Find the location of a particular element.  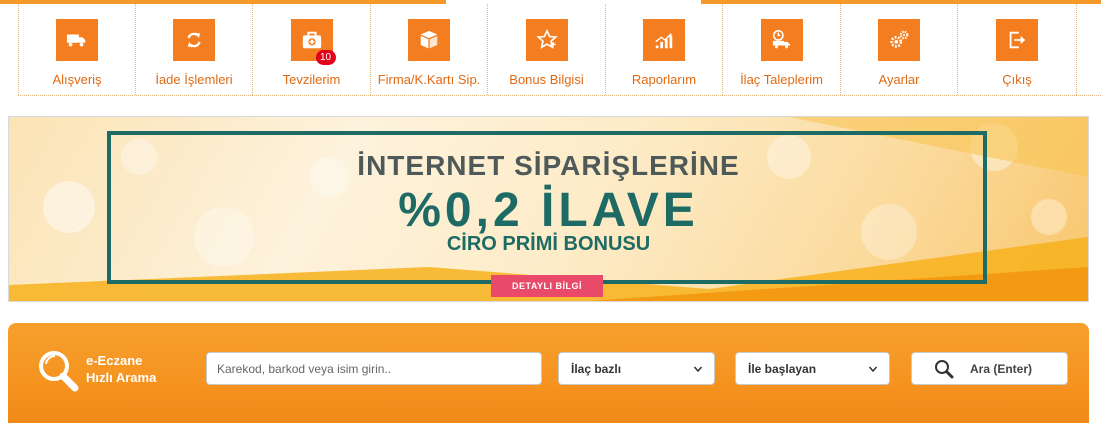

nav-item-alisveris: Alışveriş is located at coordinates (77, 49).